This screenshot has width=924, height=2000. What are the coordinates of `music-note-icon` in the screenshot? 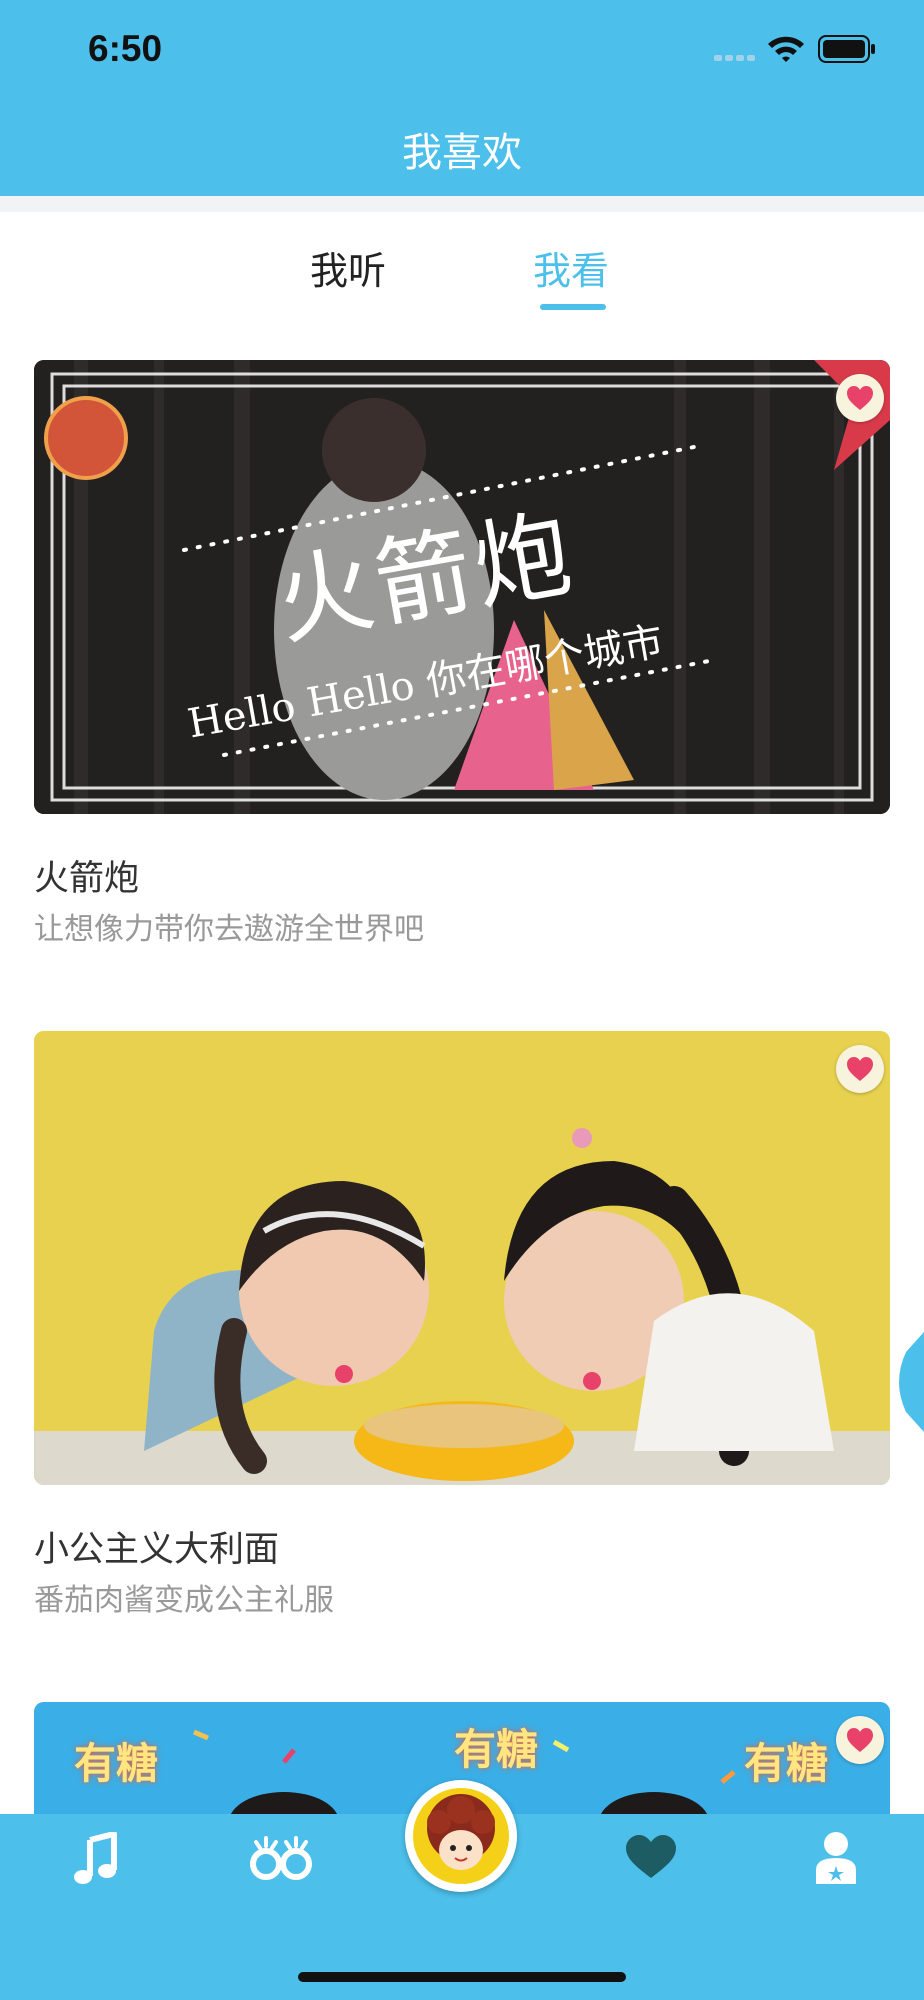 It's located at (96, 1860).